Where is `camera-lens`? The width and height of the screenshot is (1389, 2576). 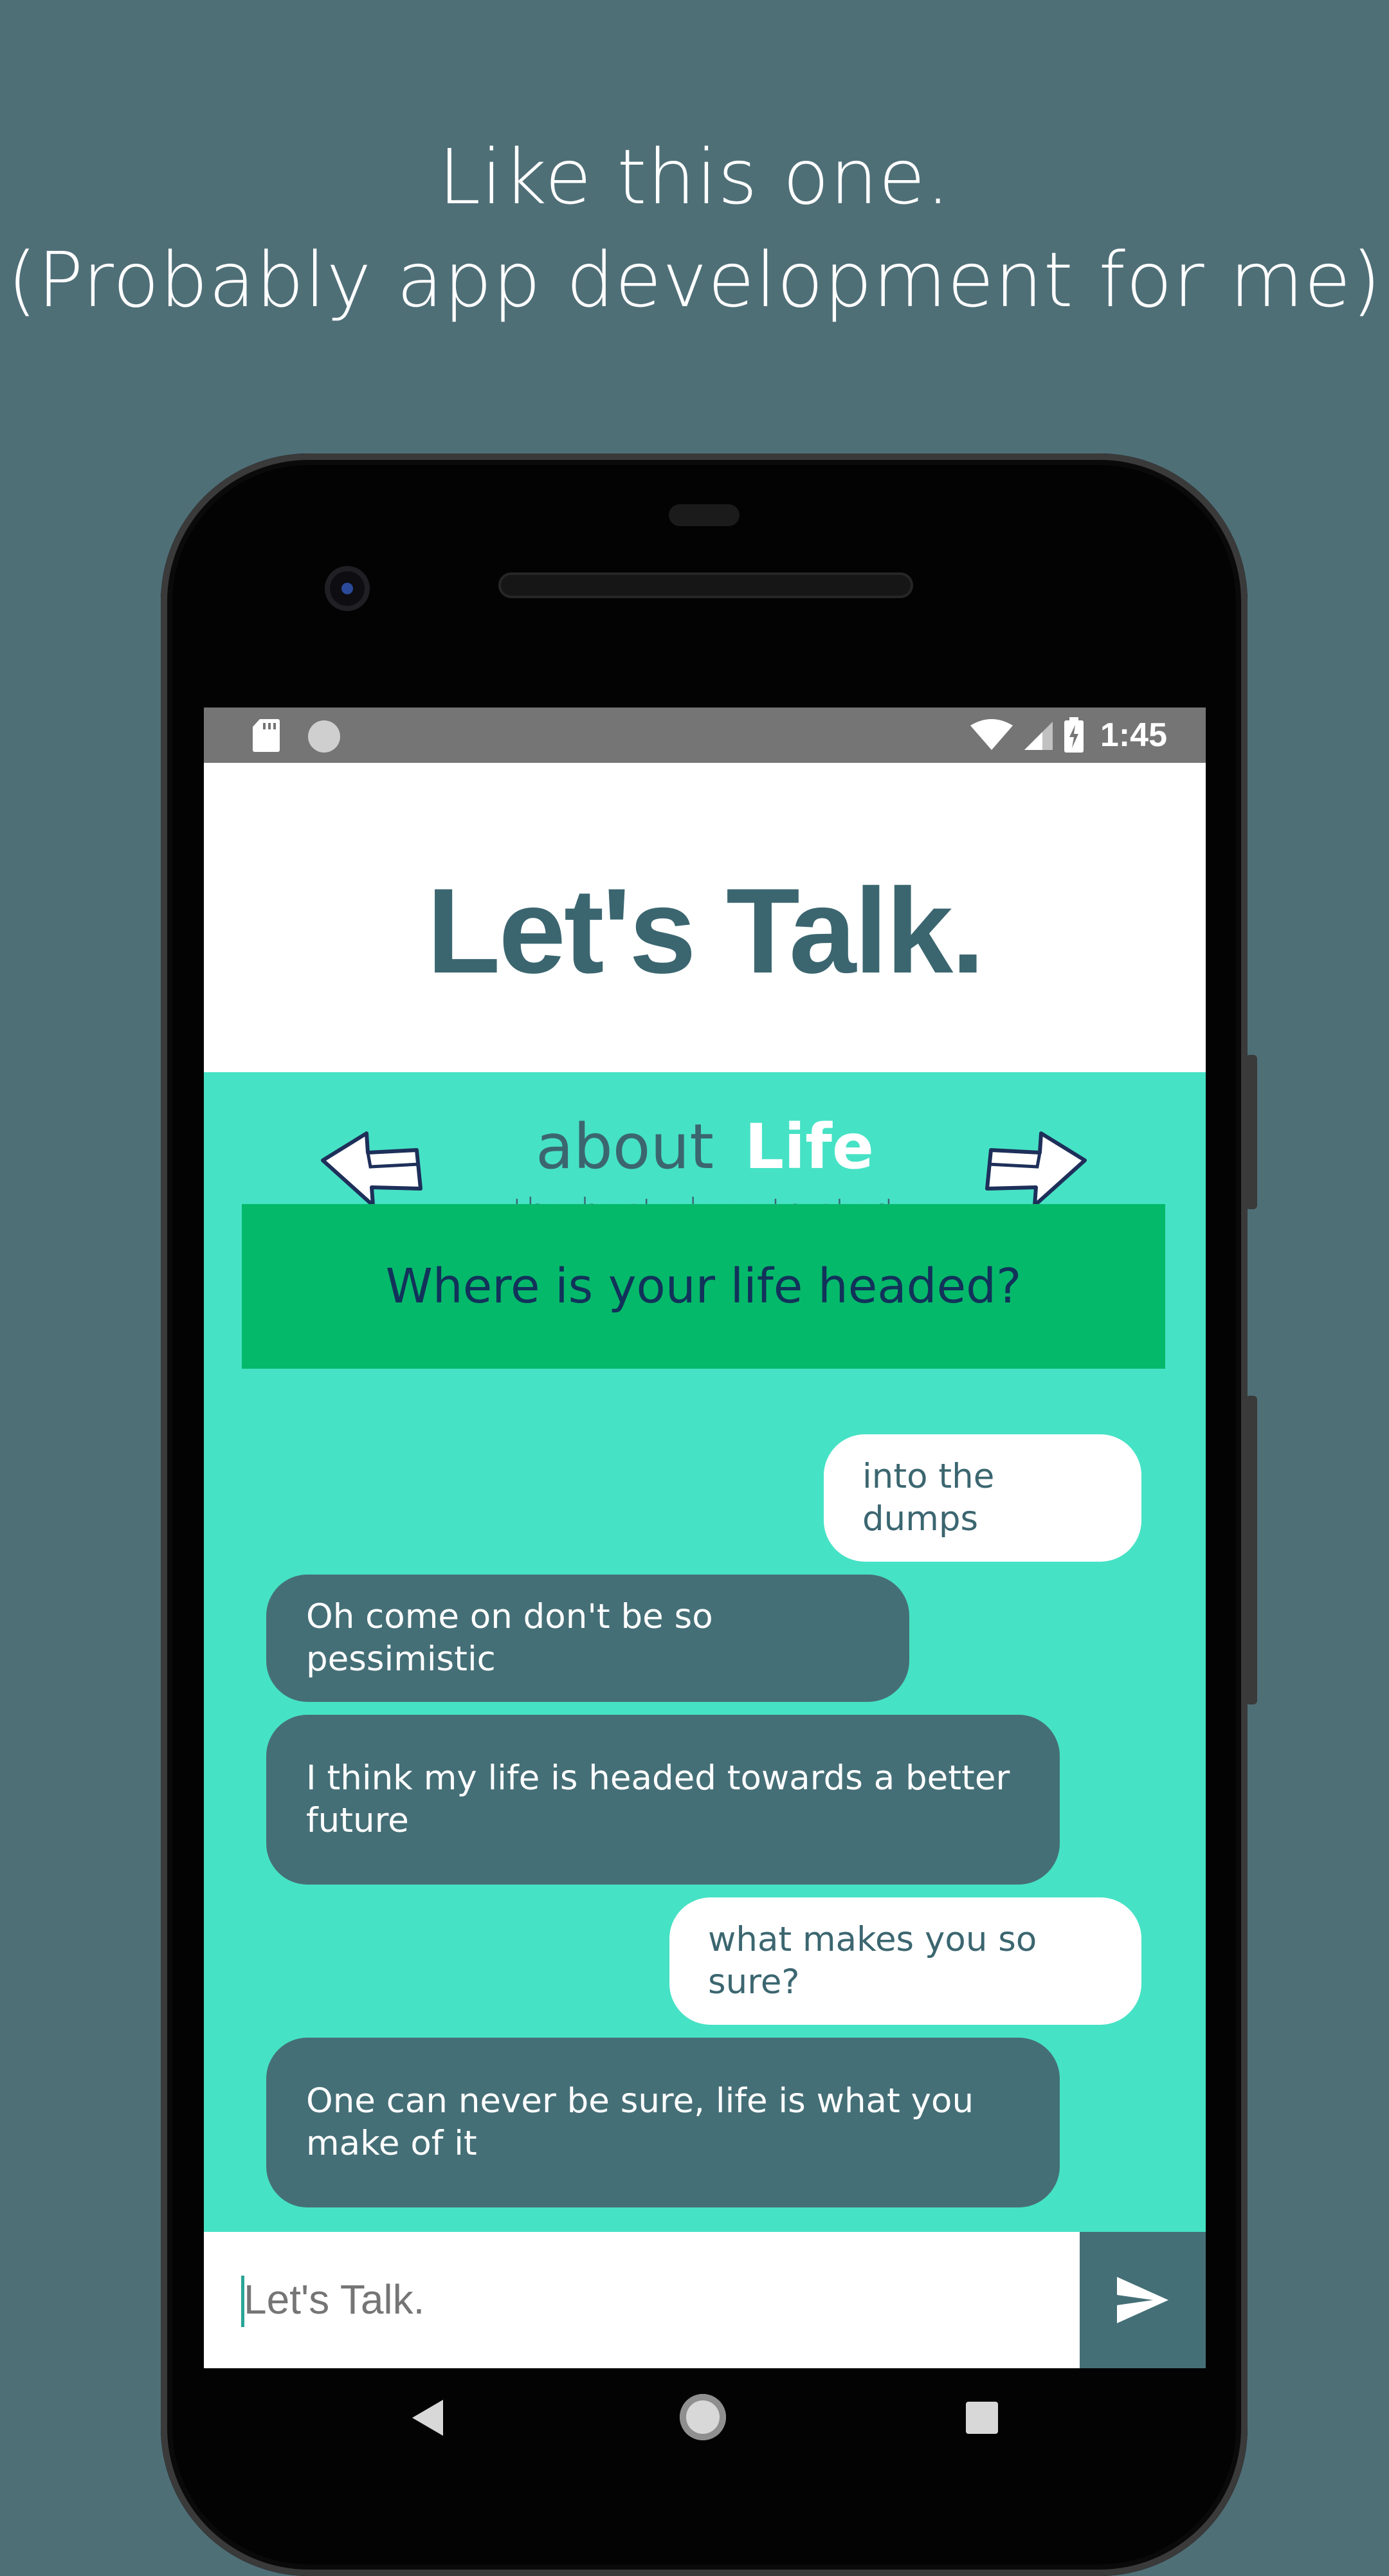
camera-lens is located at coordinates (347, 588).